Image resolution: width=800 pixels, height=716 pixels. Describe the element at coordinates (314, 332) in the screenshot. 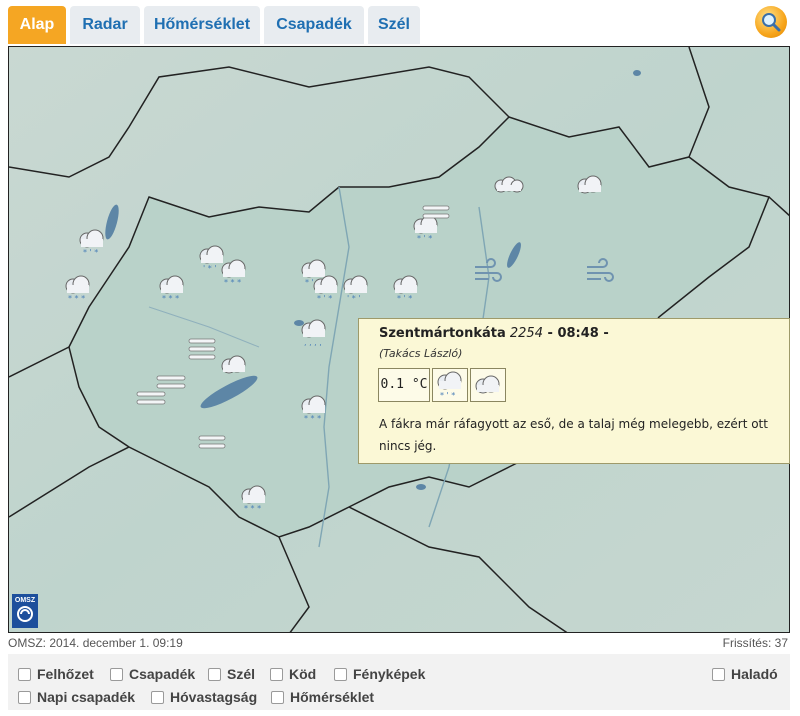

I see `rain-cloud-icon: , , , ,` at that location.